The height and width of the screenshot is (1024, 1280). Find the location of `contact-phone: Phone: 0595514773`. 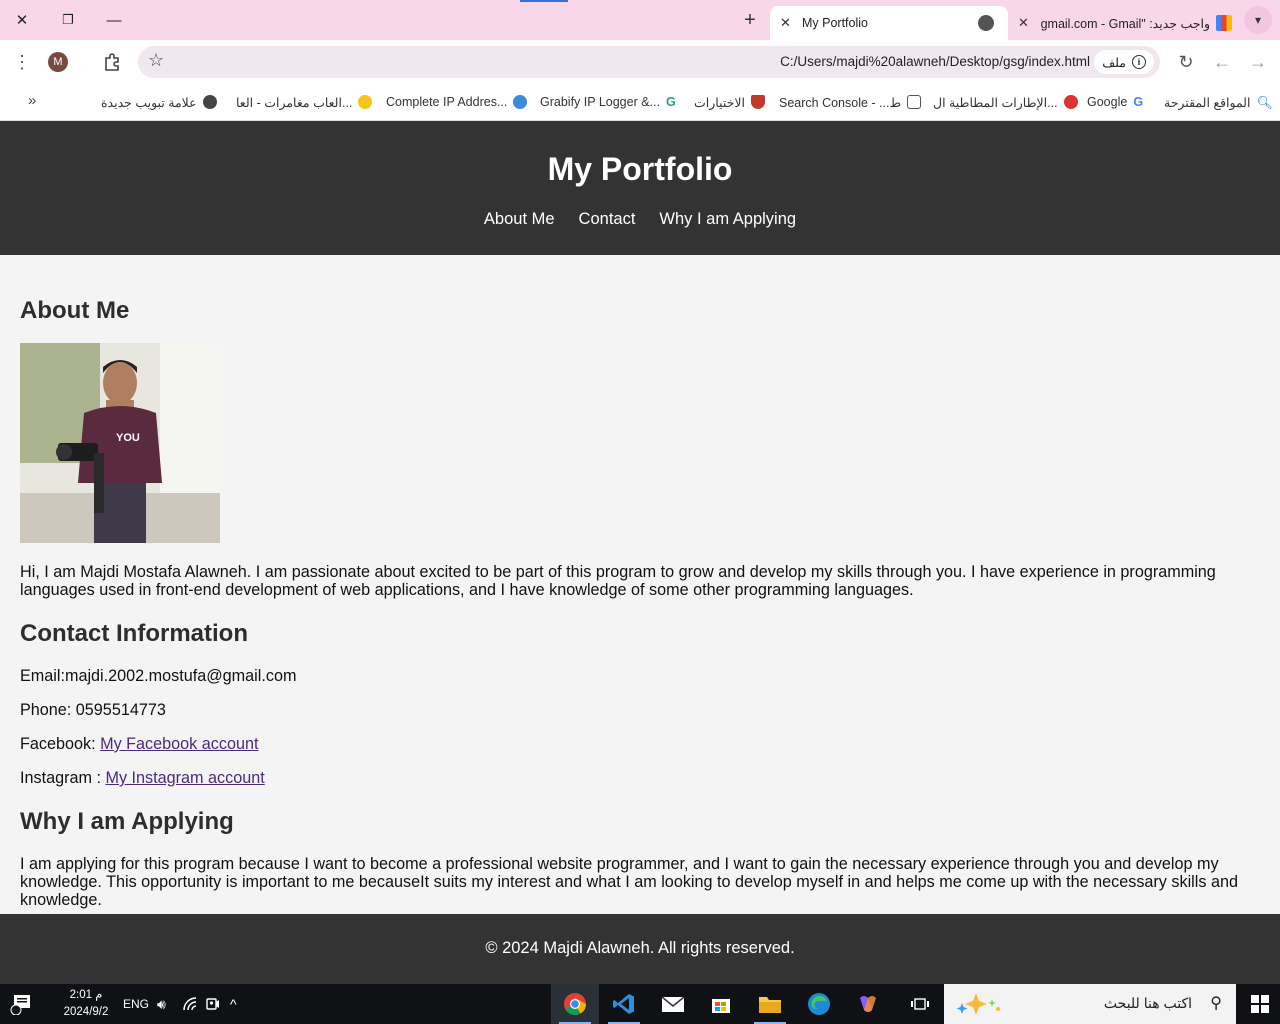

contact-phone: Phone: 0595514773 is located at coordinates (93, 710).